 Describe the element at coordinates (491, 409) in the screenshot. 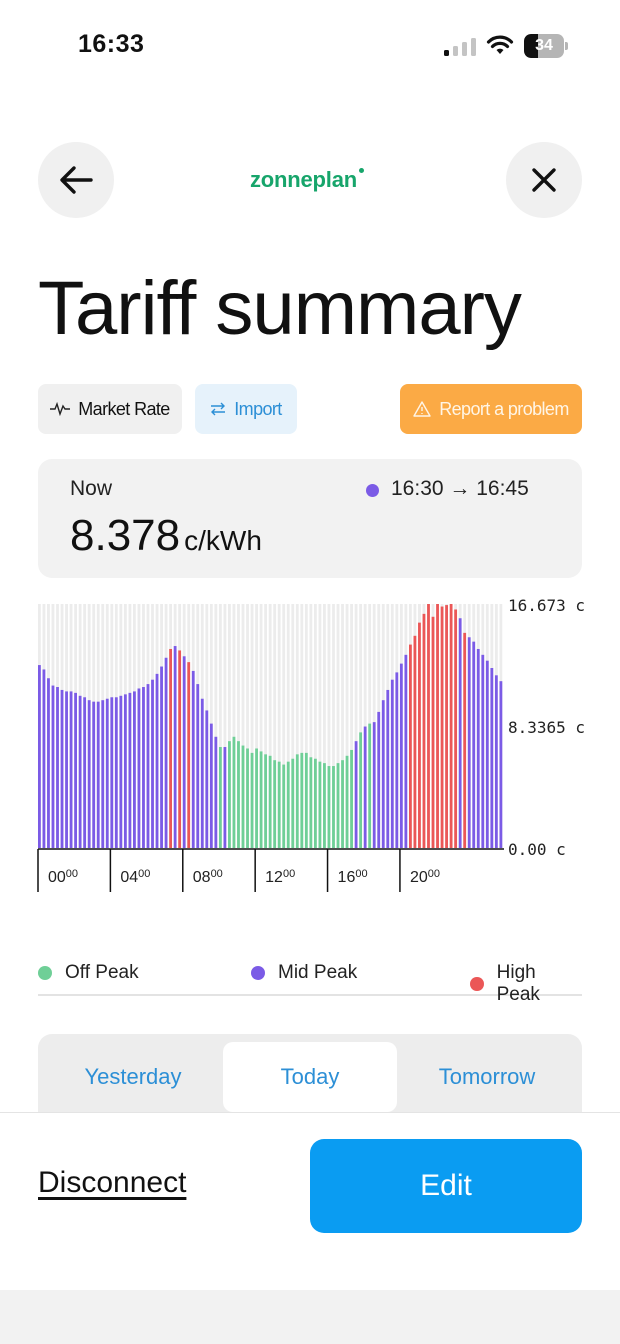

I see `report-problem-button: Report a problem` at that location.